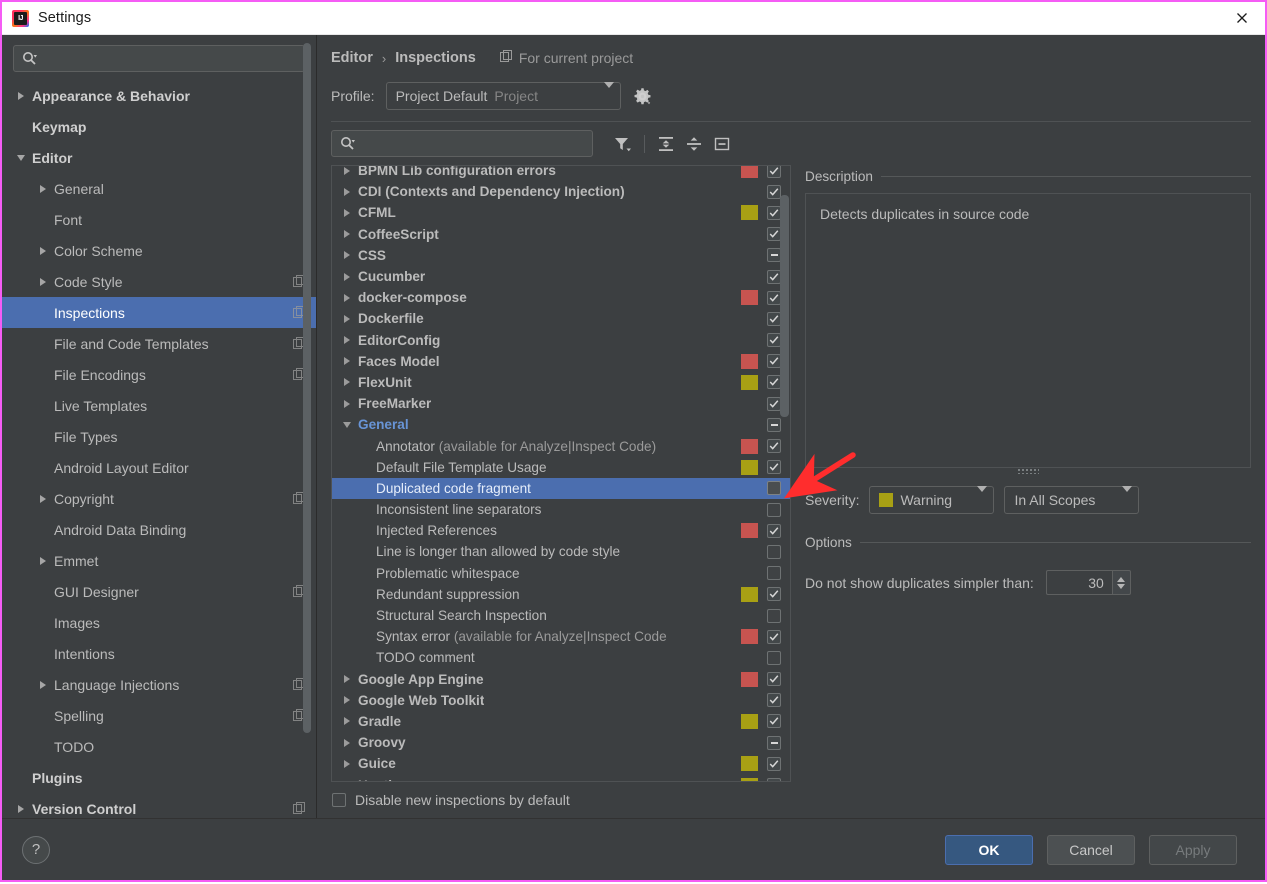 This screenshot has width=1267, height=884. What do you see at coordinates (352, 58) in the screenshot?
I see `breadcrumb-parent: Editor` at bounding box center [352, 58].